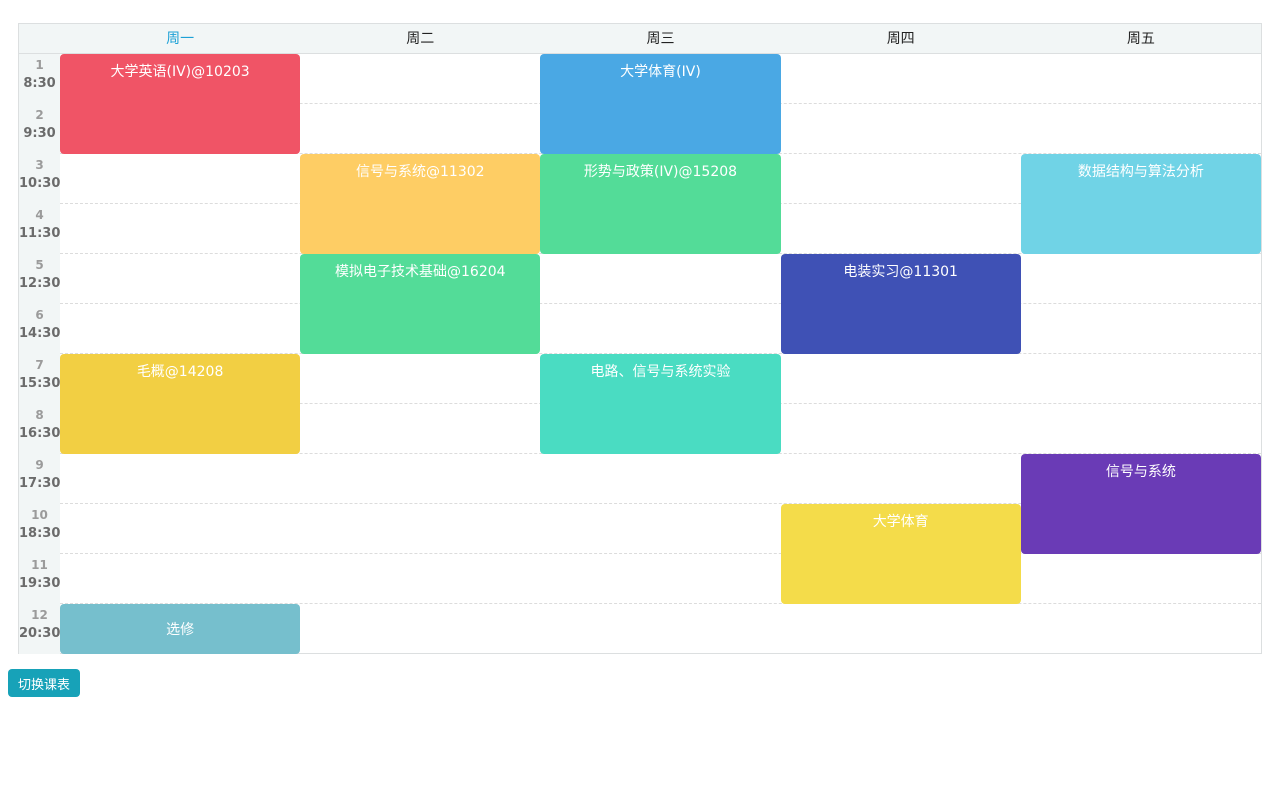  I want to click on course-block: 信号与系统, so click(1140, 504).